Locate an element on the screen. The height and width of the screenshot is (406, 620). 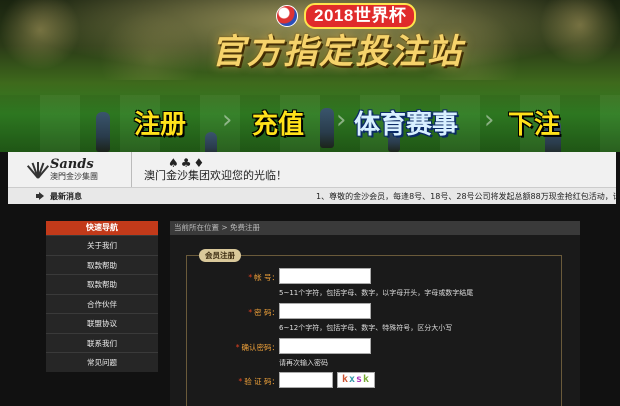
sidebar-item-affiliate: 联盟协议 is located at coordinates (102, 323).